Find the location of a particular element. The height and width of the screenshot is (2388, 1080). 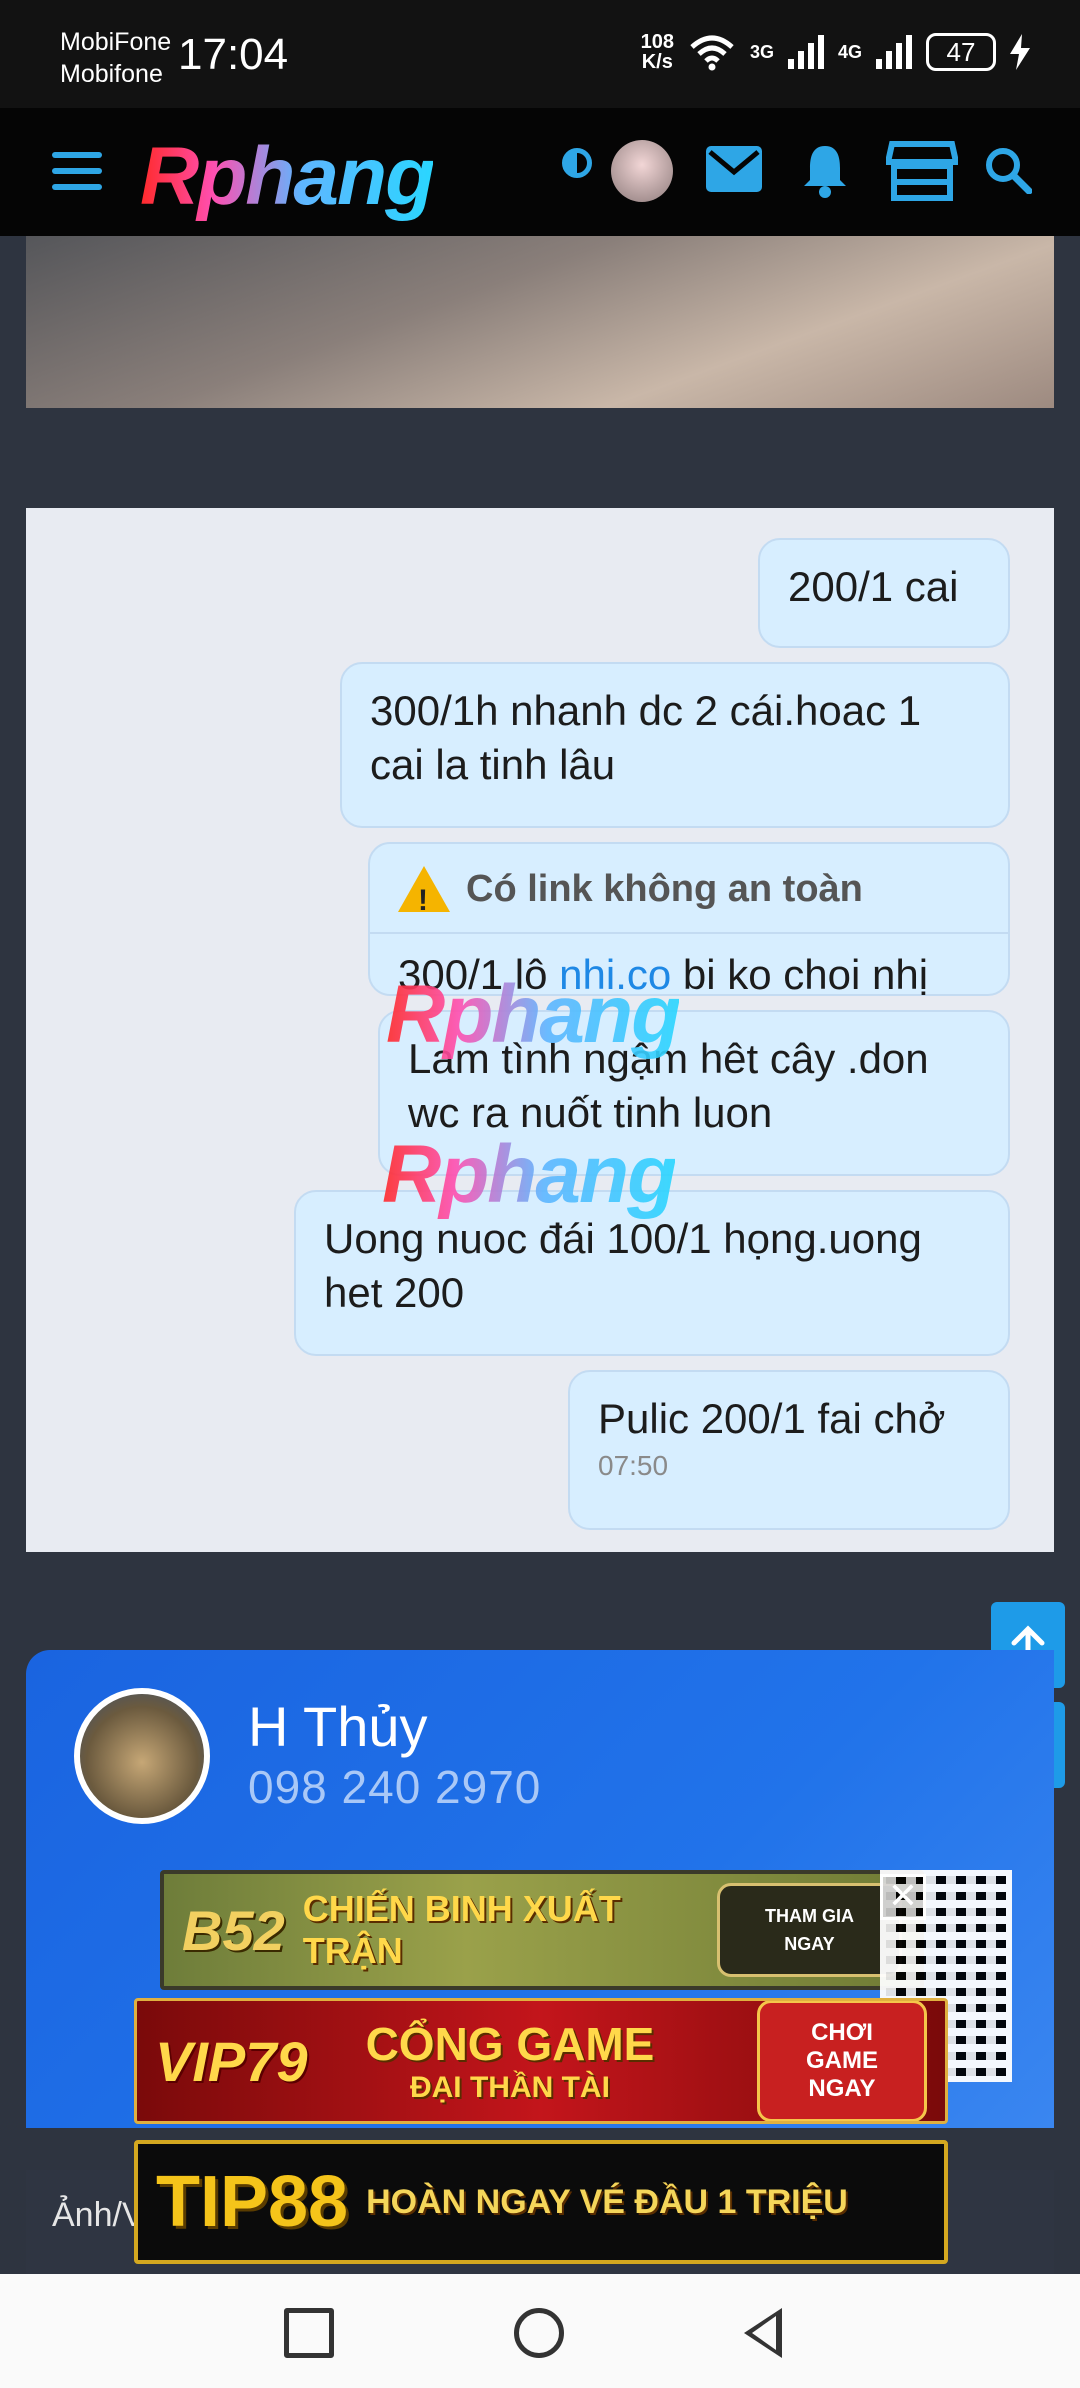

status-bar: MobiFone Mobifone 17:04 108 K/s 3G 4G 47 is located at coordinates (540, 54).